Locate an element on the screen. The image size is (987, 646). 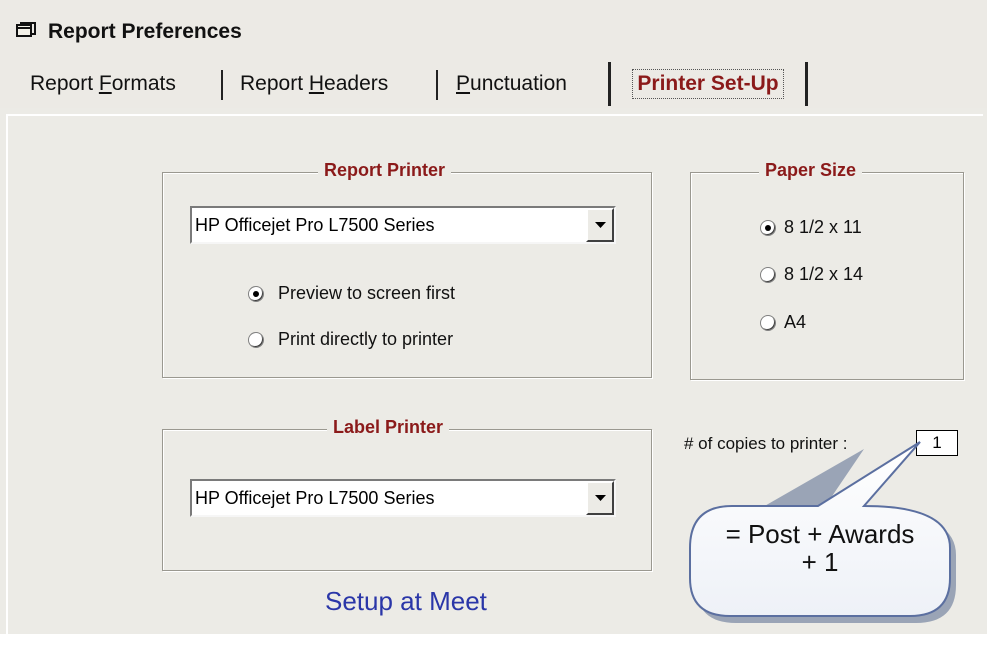
report-printer-legend: Report Printer is located at coordinates (385, 170).